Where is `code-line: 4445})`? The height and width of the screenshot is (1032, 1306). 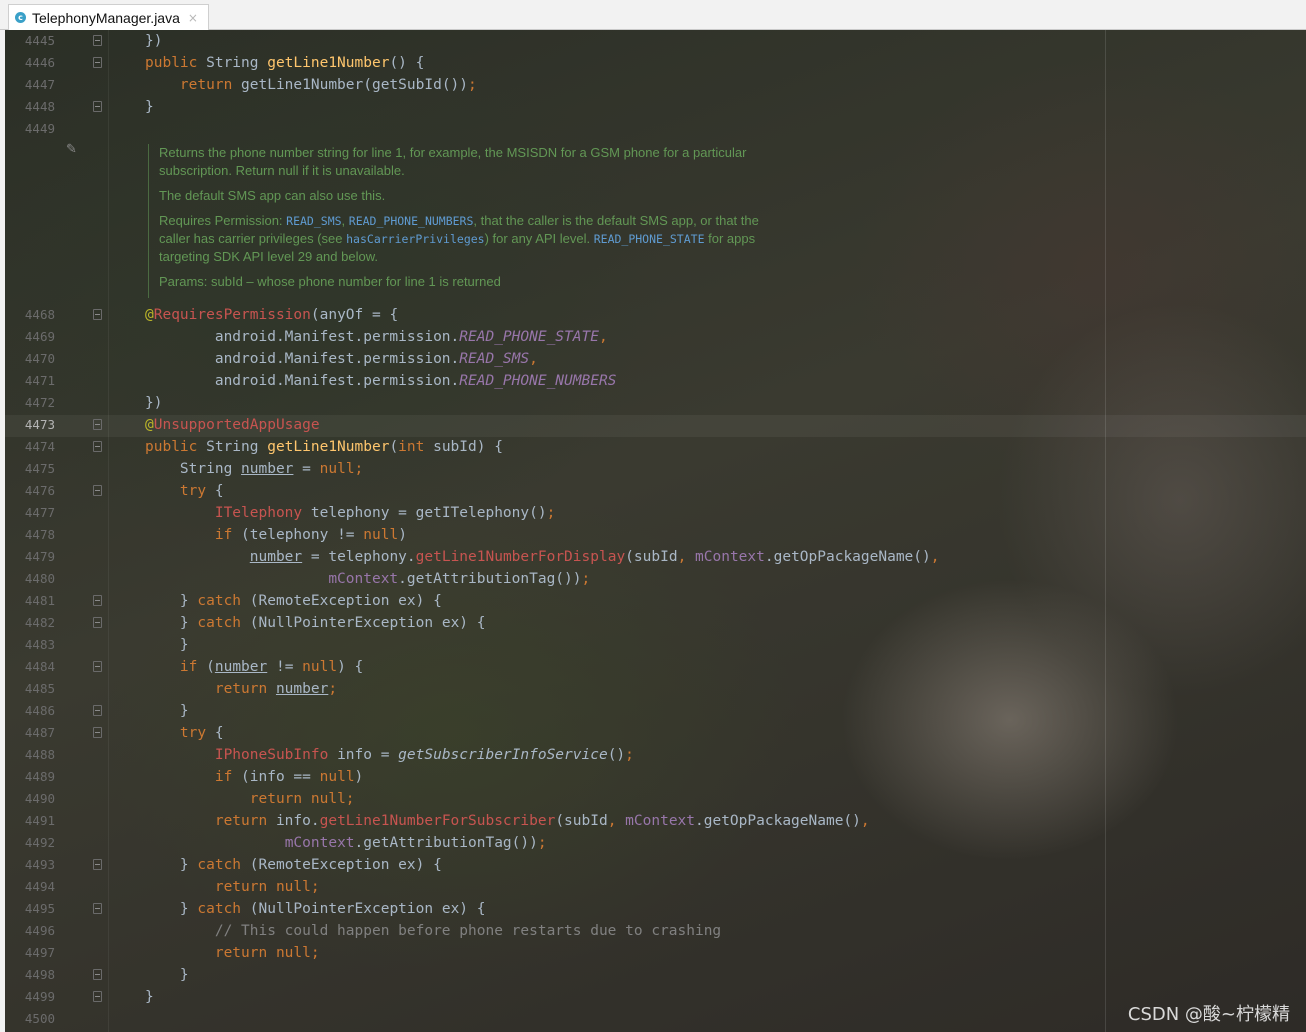
code-line: 4445}) is located at coordinates (653, 41).